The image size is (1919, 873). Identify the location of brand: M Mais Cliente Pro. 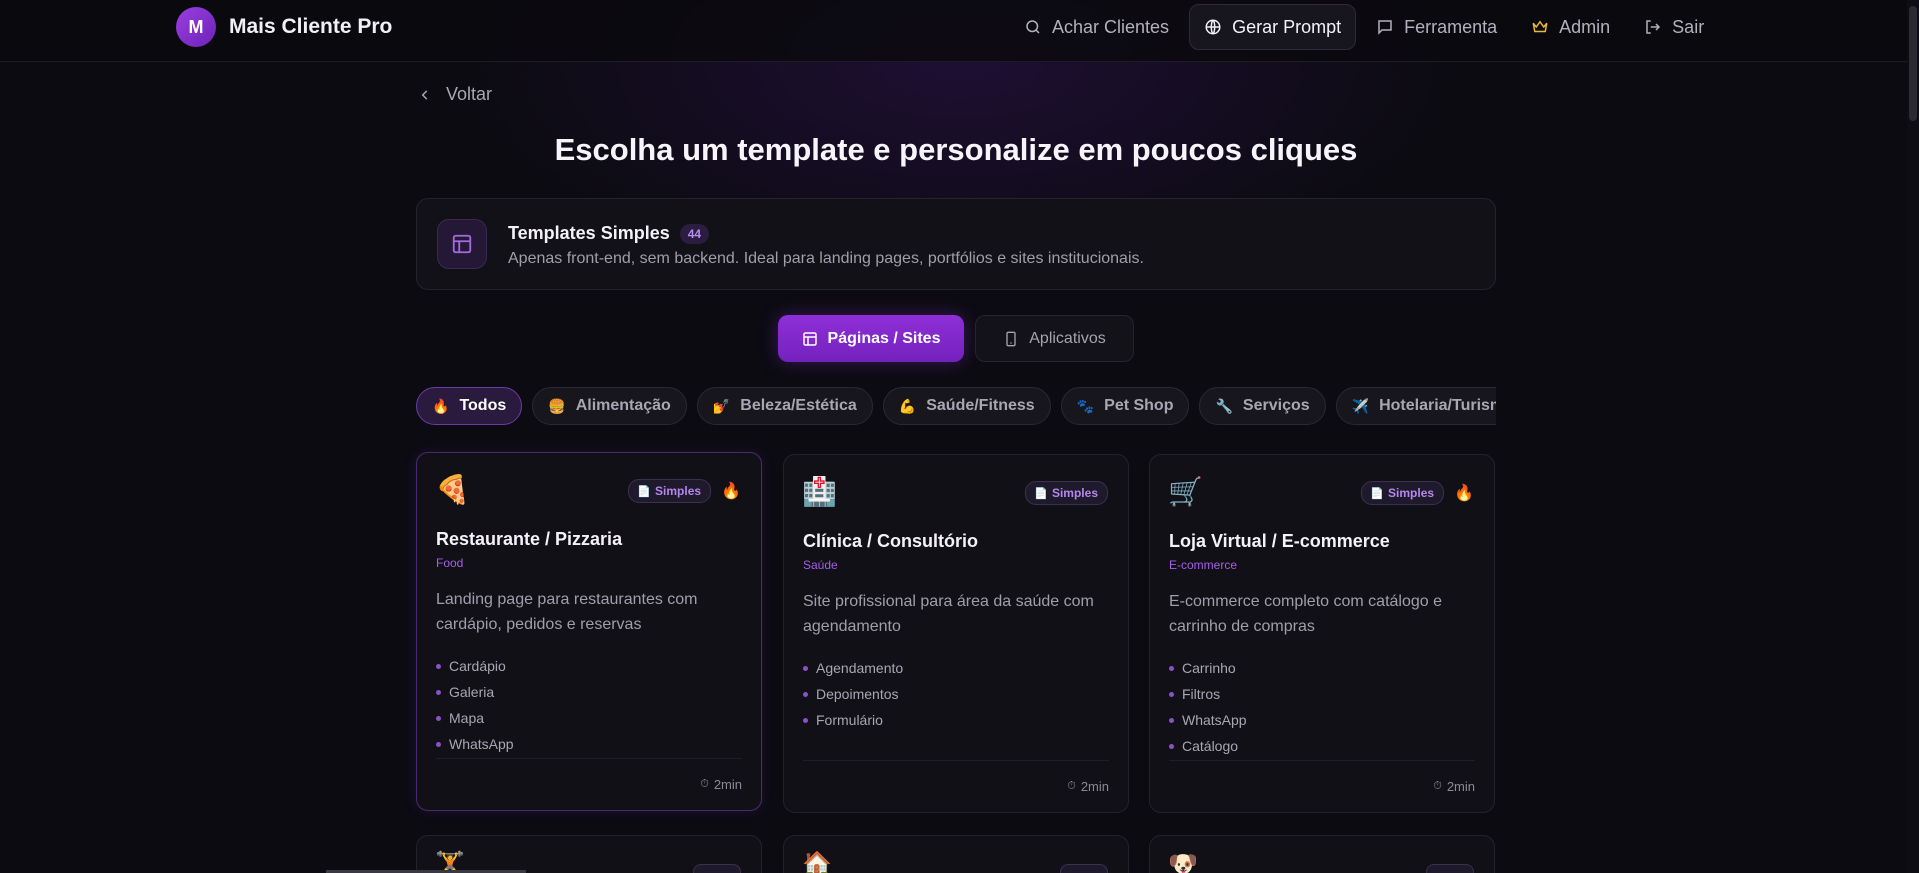
(284, 27).